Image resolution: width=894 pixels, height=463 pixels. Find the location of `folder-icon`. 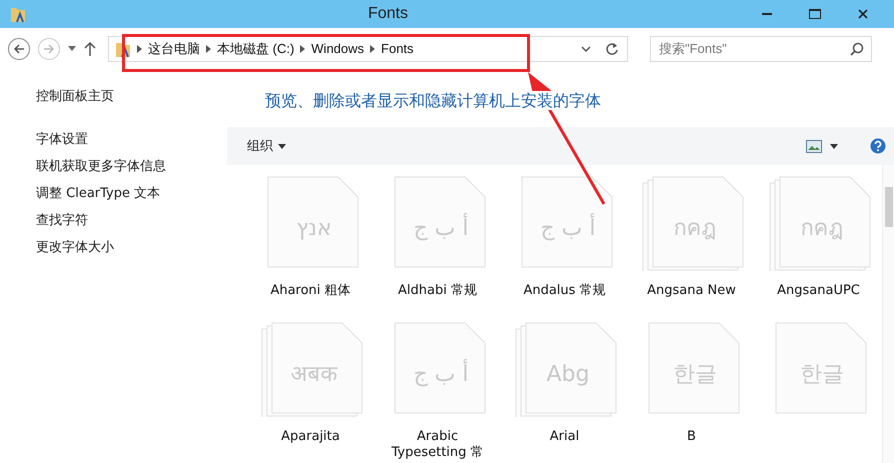

folder-icon is located at coordinates (18, 14).